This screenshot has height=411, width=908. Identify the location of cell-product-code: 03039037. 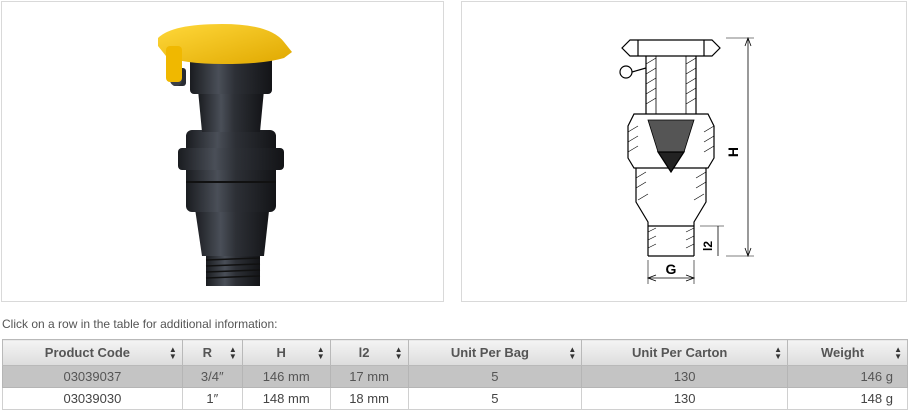
(92, 376).